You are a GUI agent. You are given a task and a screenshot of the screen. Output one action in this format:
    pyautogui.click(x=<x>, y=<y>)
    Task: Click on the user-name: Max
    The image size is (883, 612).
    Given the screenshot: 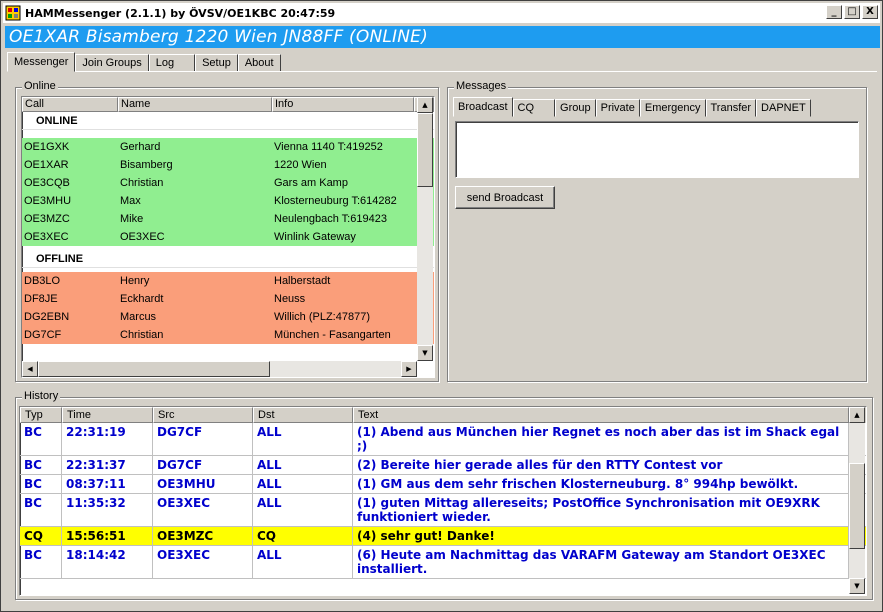 What is the action you would take?
    pyautogui.click(x=130, y=201)
    